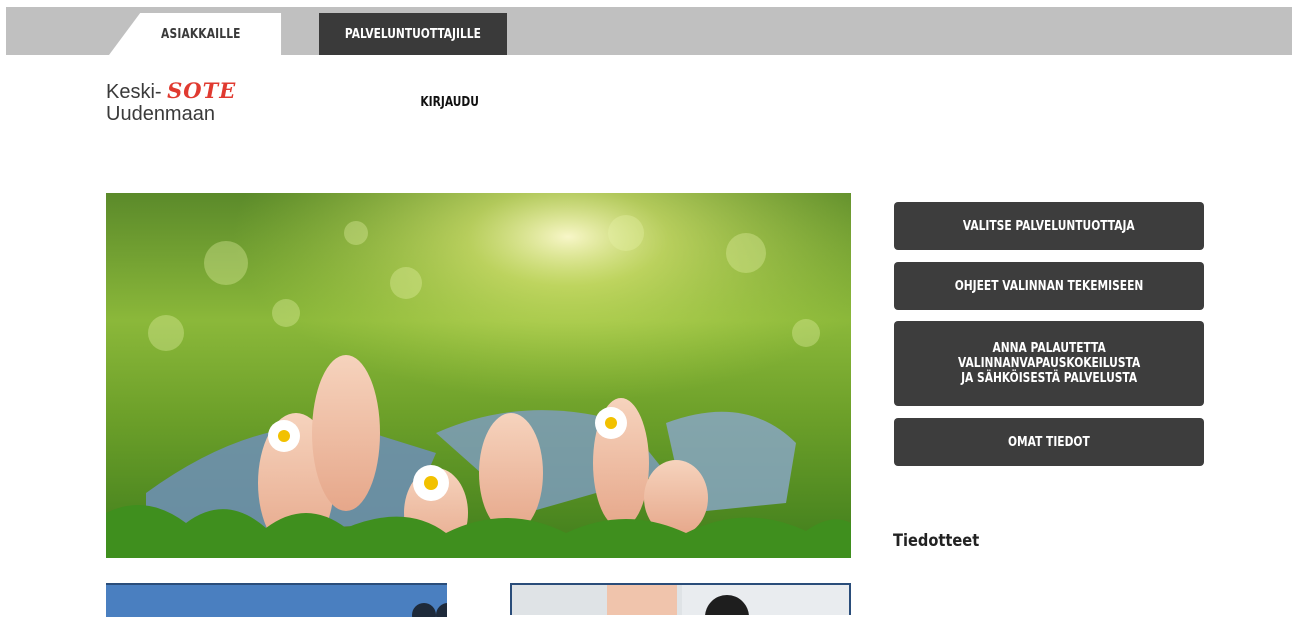  I want to click on news-heading: Tiedotteet, so click(936, 541).